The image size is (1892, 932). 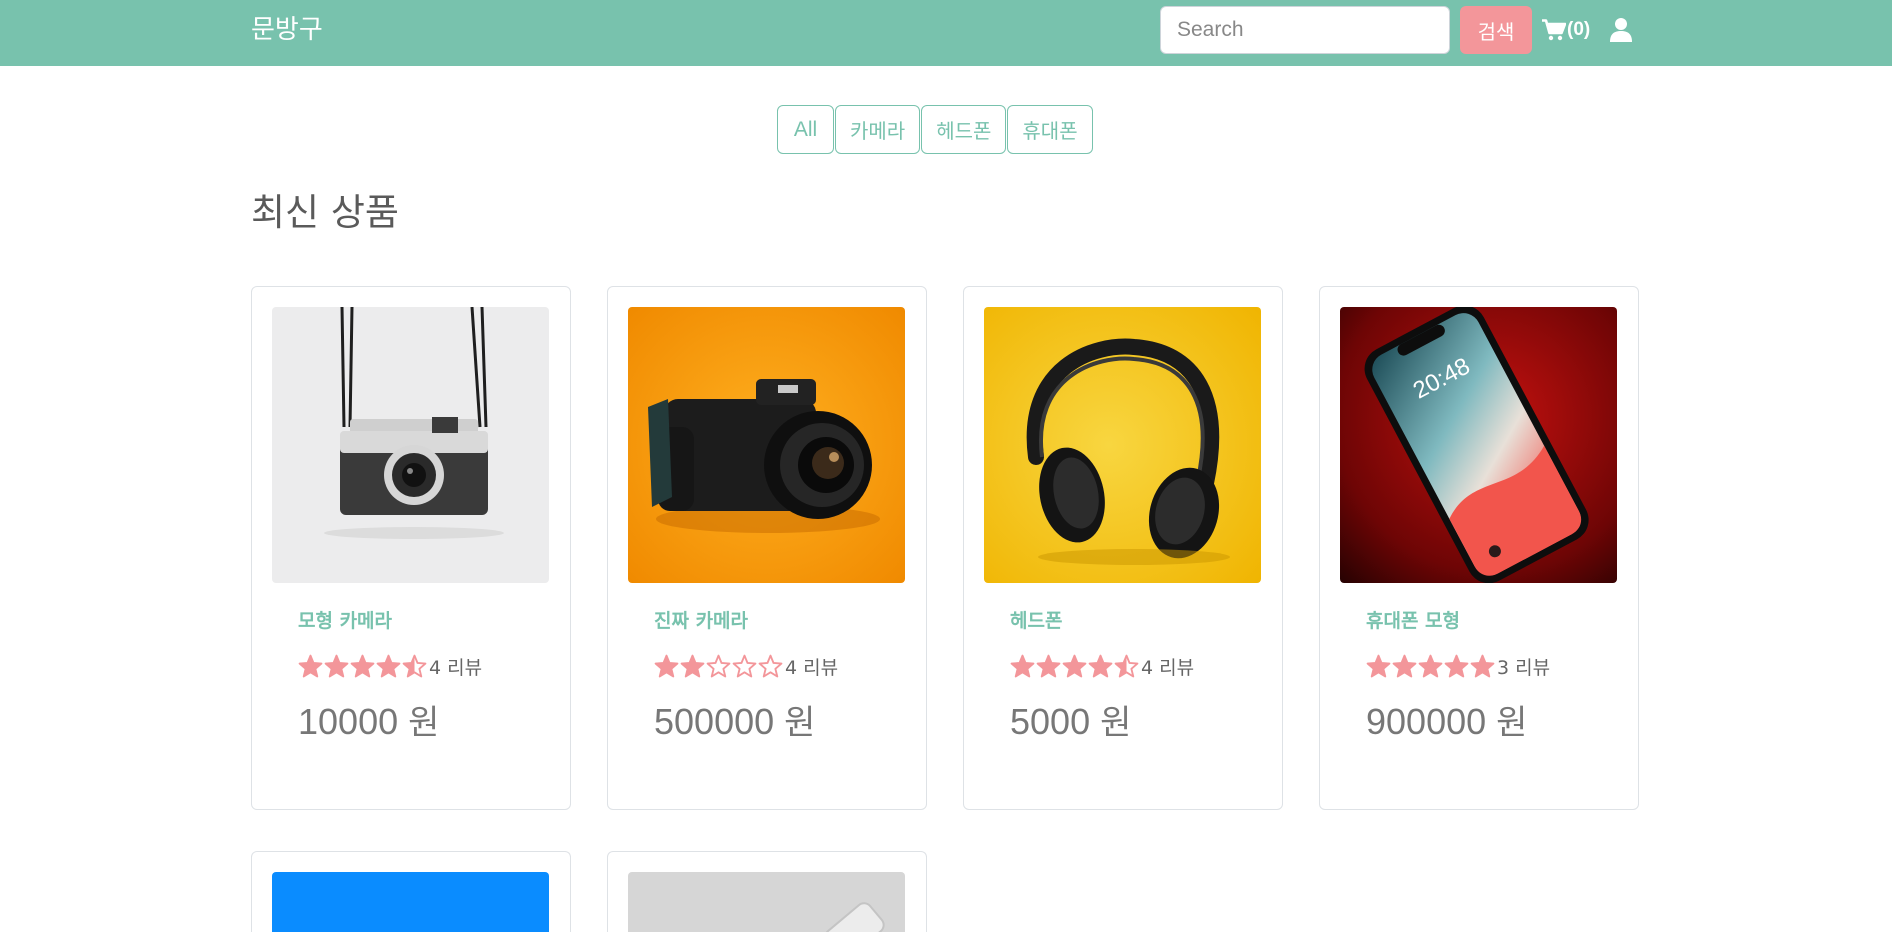 I want to click on filter-headphone-button: 헤드폰, so click(x=964, y=129).